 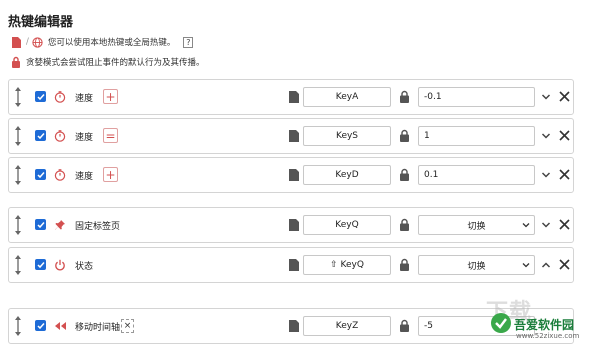 I want to click on action-label: 移动时间轴, so click(x=98, y=328).